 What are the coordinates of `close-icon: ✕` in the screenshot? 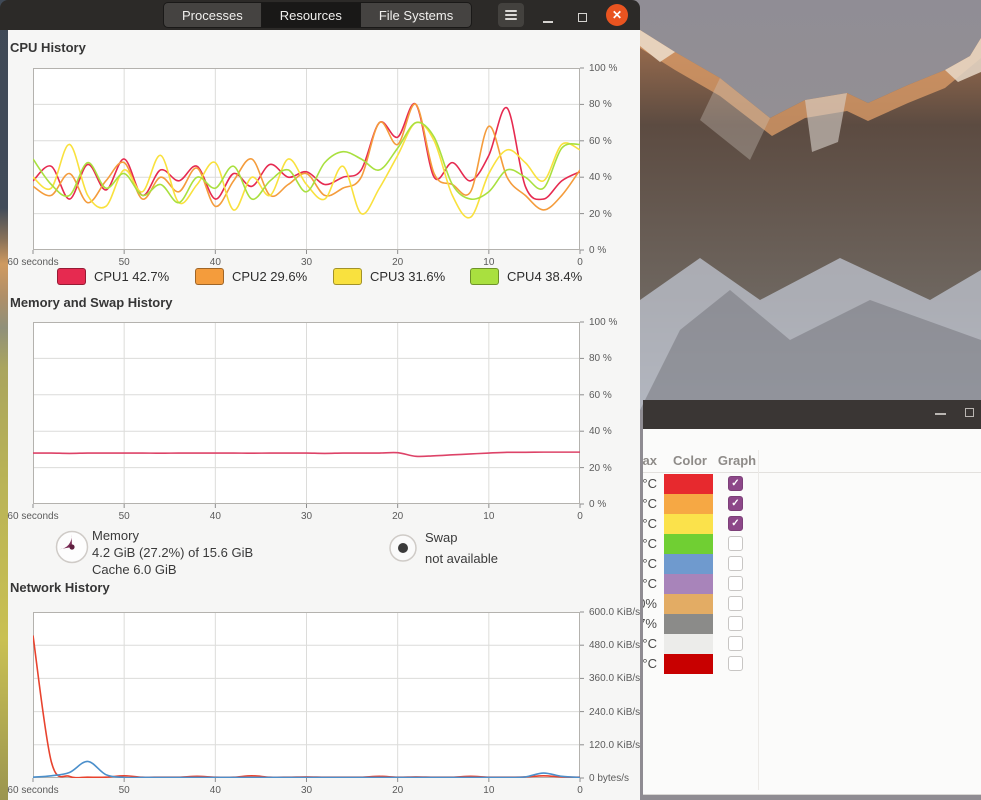 It's located at (617, 14).